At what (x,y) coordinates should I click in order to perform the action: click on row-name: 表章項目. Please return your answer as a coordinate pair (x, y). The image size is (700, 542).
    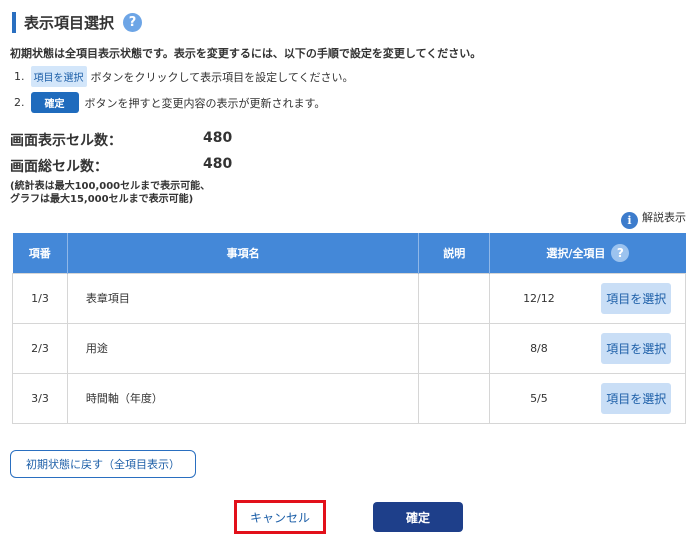
    Looking at the image, I should click on (243, 298).